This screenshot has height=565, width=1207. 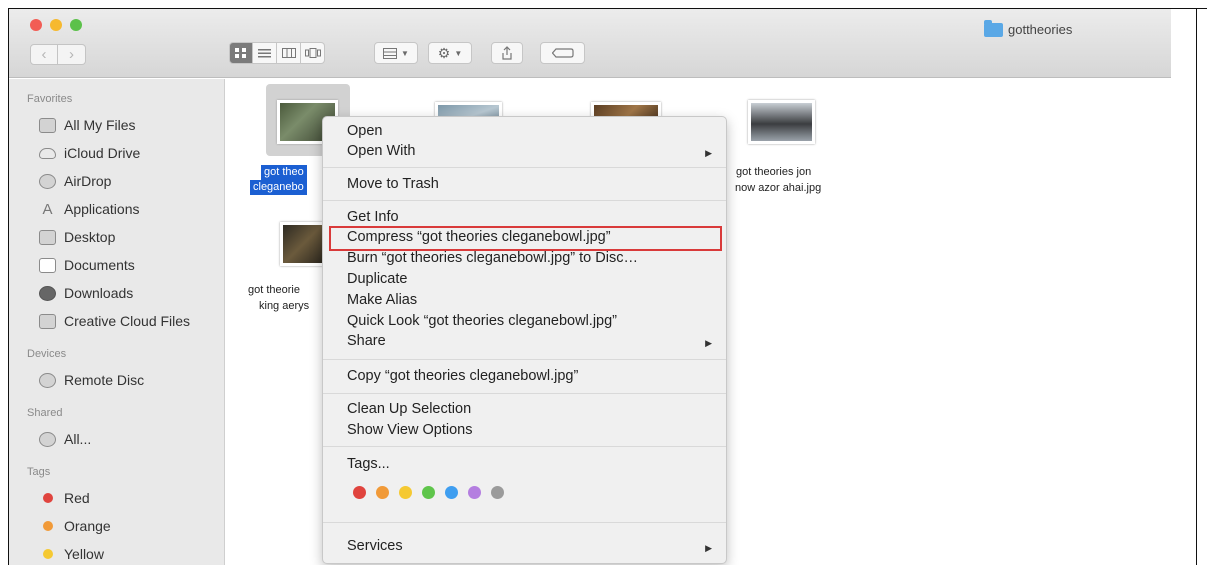 What do you see at coordinates (497, 492) in the screenshot?
I see `tag-color-gray` at bounding box center [497, 492].